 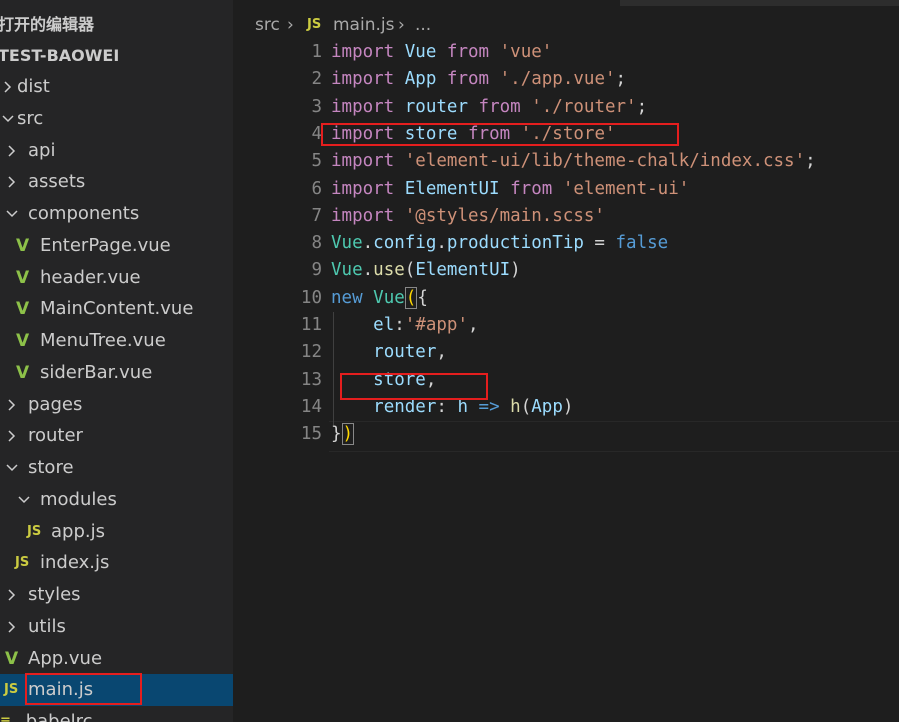 I want to click on file-item: JS index.js, so click(x=116, y=563).